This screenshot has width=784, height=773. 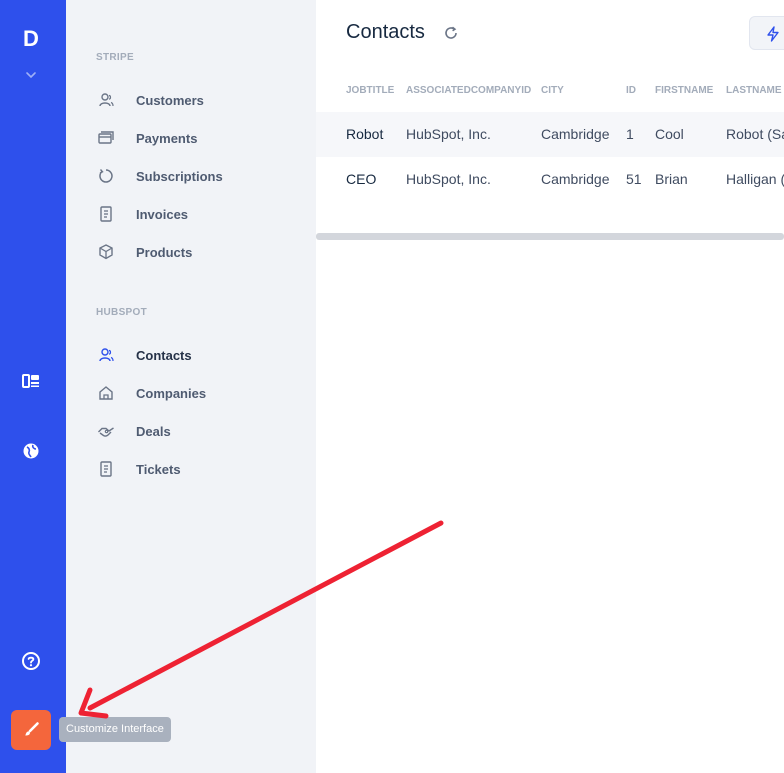 I want to click on sidebar-item-payments: Payments, so click(x=196, y=138).